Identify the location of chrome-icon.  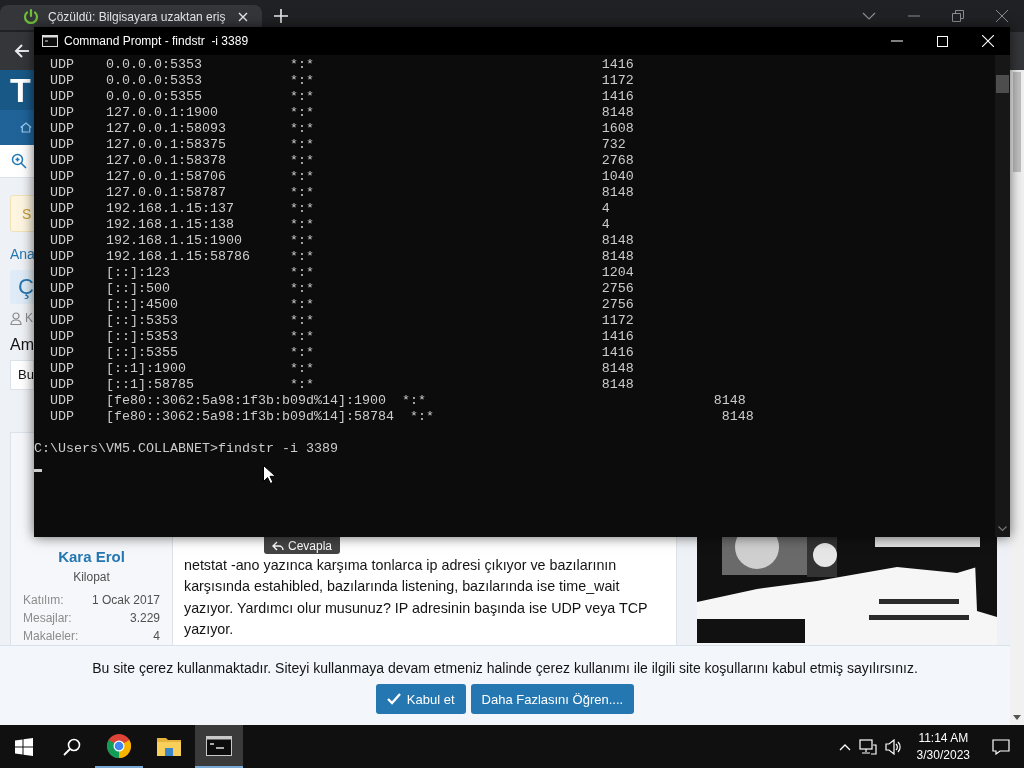
(119, 745).